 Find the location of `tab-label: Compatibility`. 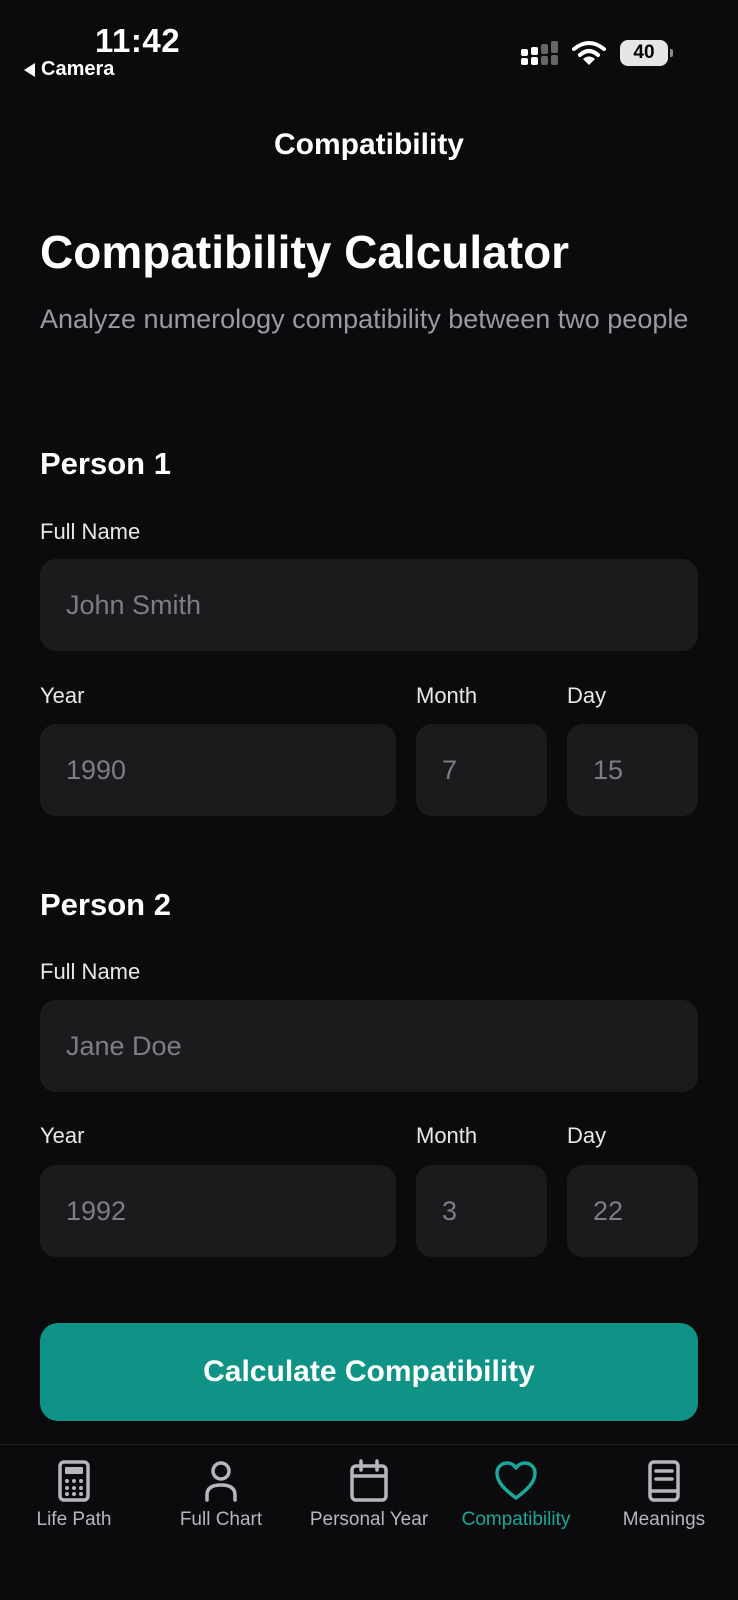

tab-label: Compatibility is located at coordinates (516, 1519).